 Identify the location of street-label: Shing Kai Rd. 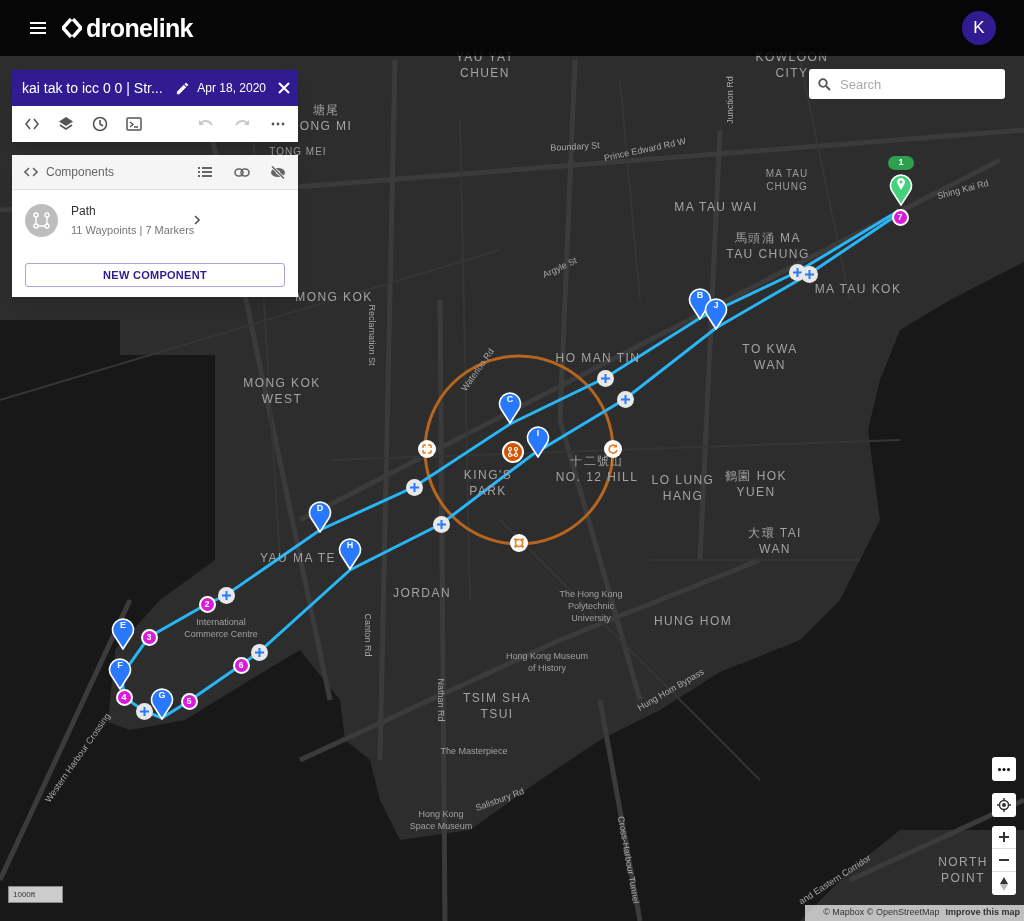
(963, 190).